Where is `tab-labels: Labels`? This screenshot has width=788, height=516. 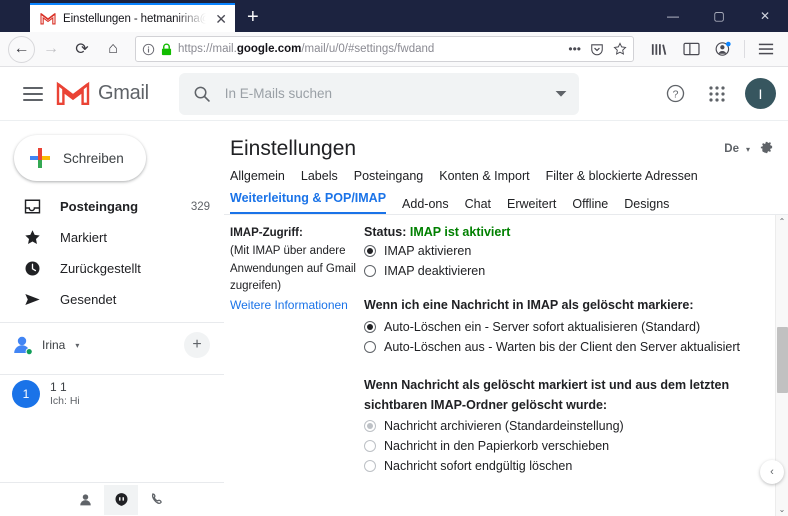
tab-labels: Labels is located at coordinates (319, 177).